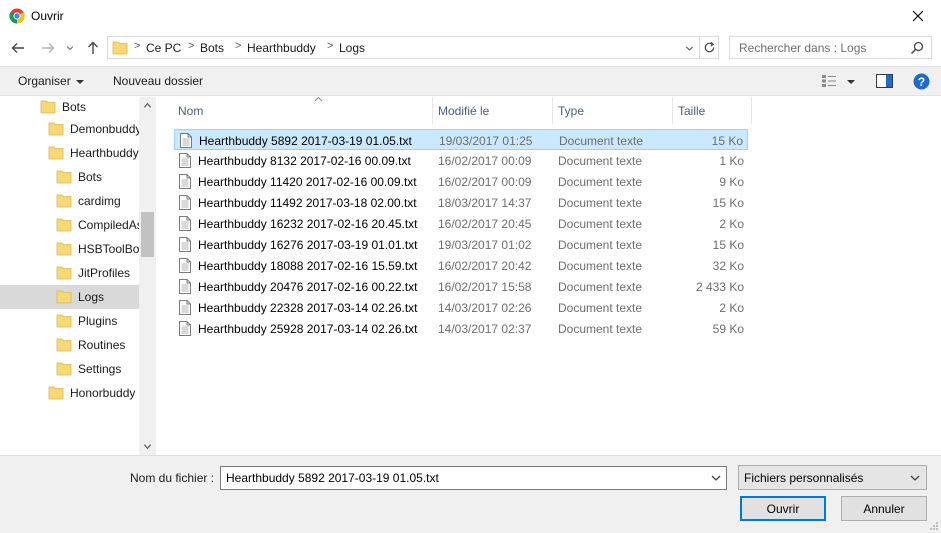 This screenshot has width=941, height=533. Describe the element at coordinates (485, 161) in the screenshot. I see `file-date: 16/02/2017 00:09` at that location.